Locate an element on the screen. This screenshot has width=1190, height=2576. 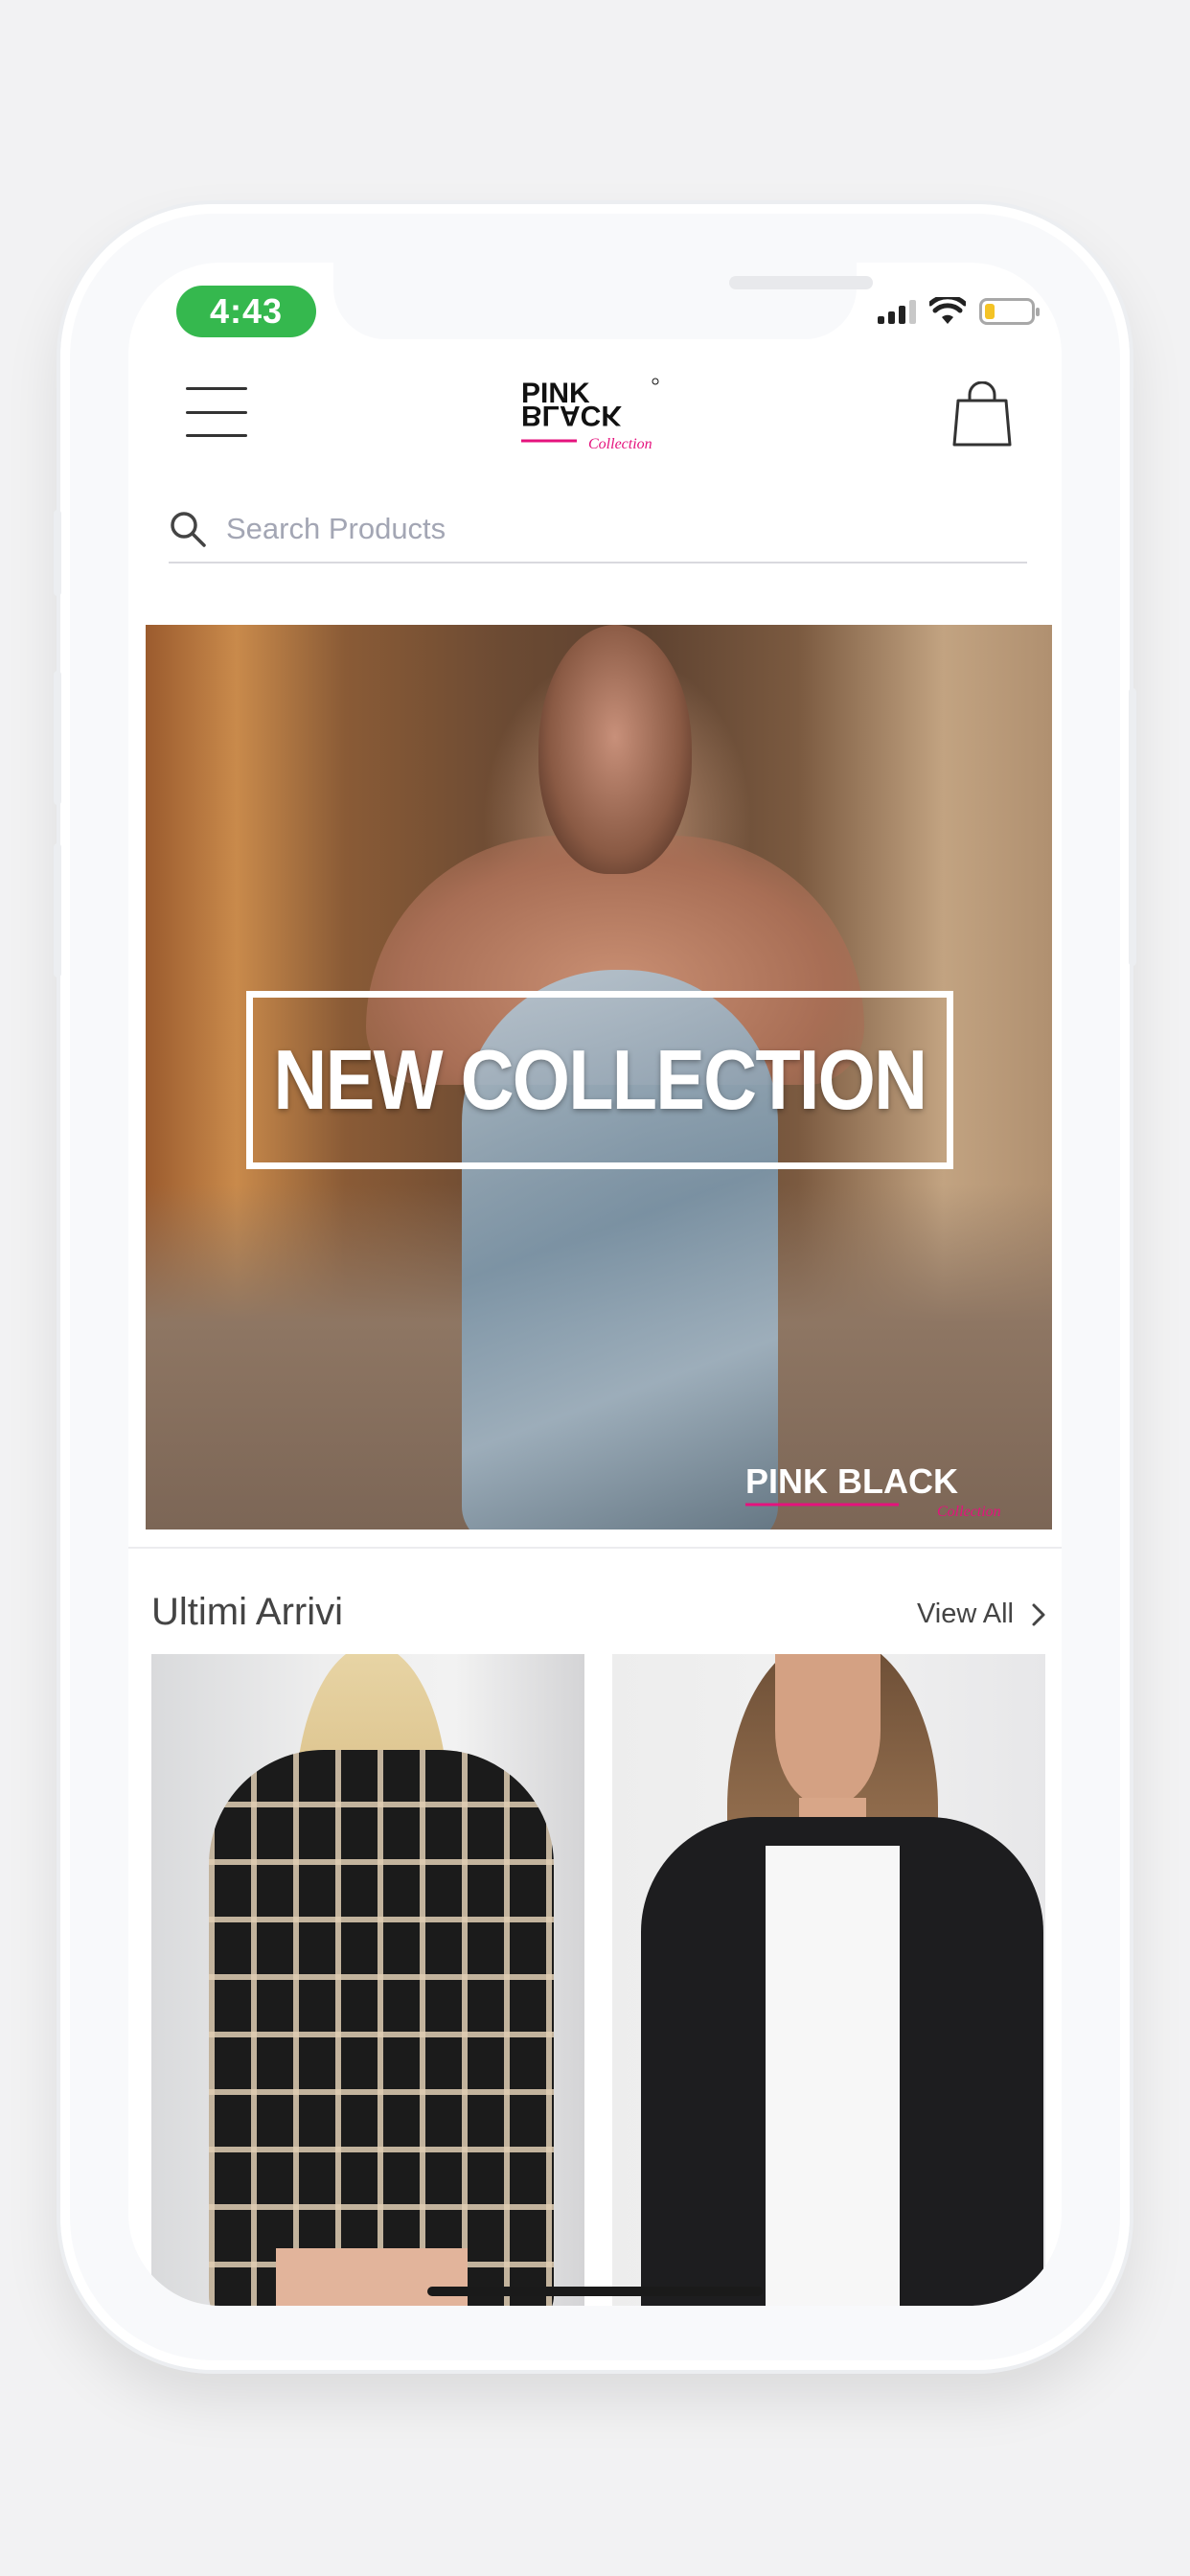
view-all-link: View All is located at coordinates (982, 1614).